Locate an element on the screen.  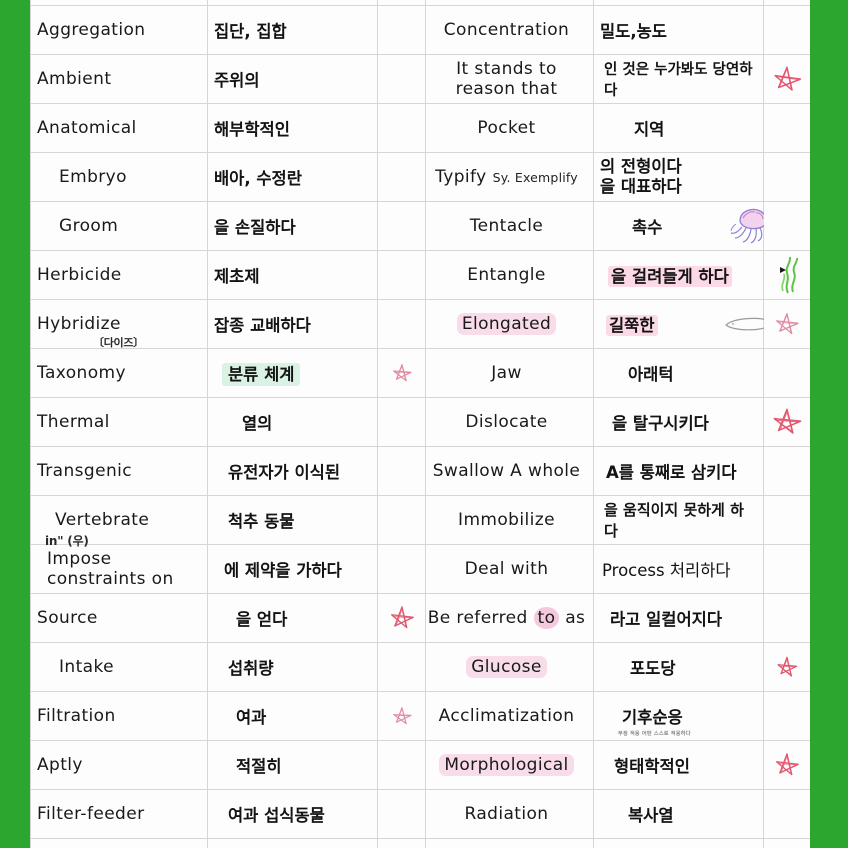
term-en: Deal with is located at coordinates (509, 569).